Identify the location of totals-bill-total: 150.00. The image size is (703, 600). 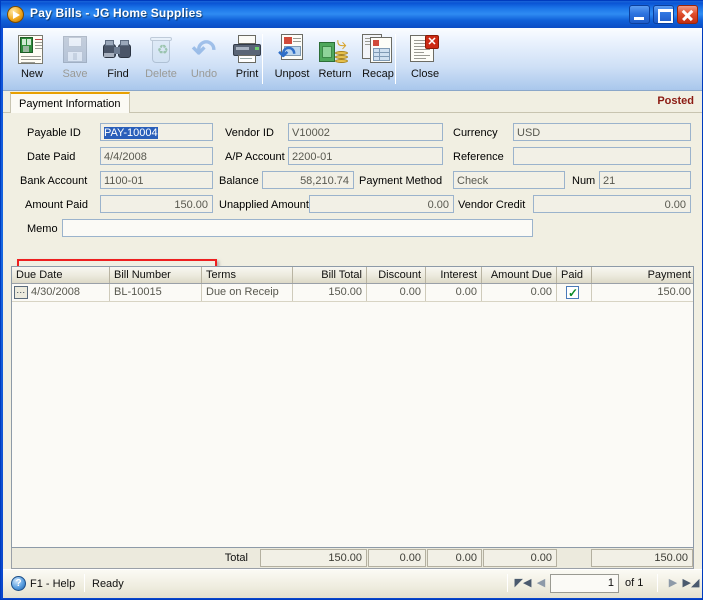
(313, 558).